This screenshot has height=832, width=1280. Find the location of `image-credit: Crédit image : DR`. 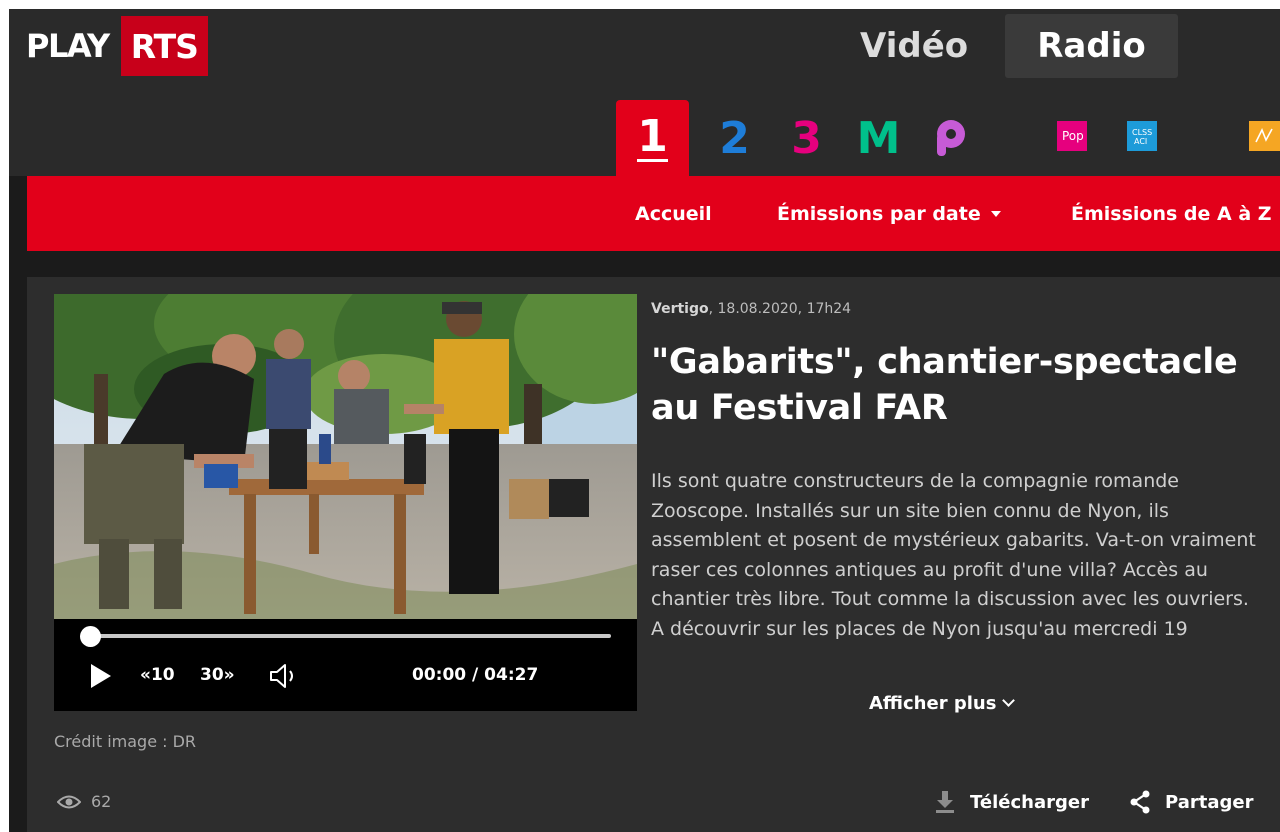

image-credit: Crédit image : DR is located at coordinates (125, 741).